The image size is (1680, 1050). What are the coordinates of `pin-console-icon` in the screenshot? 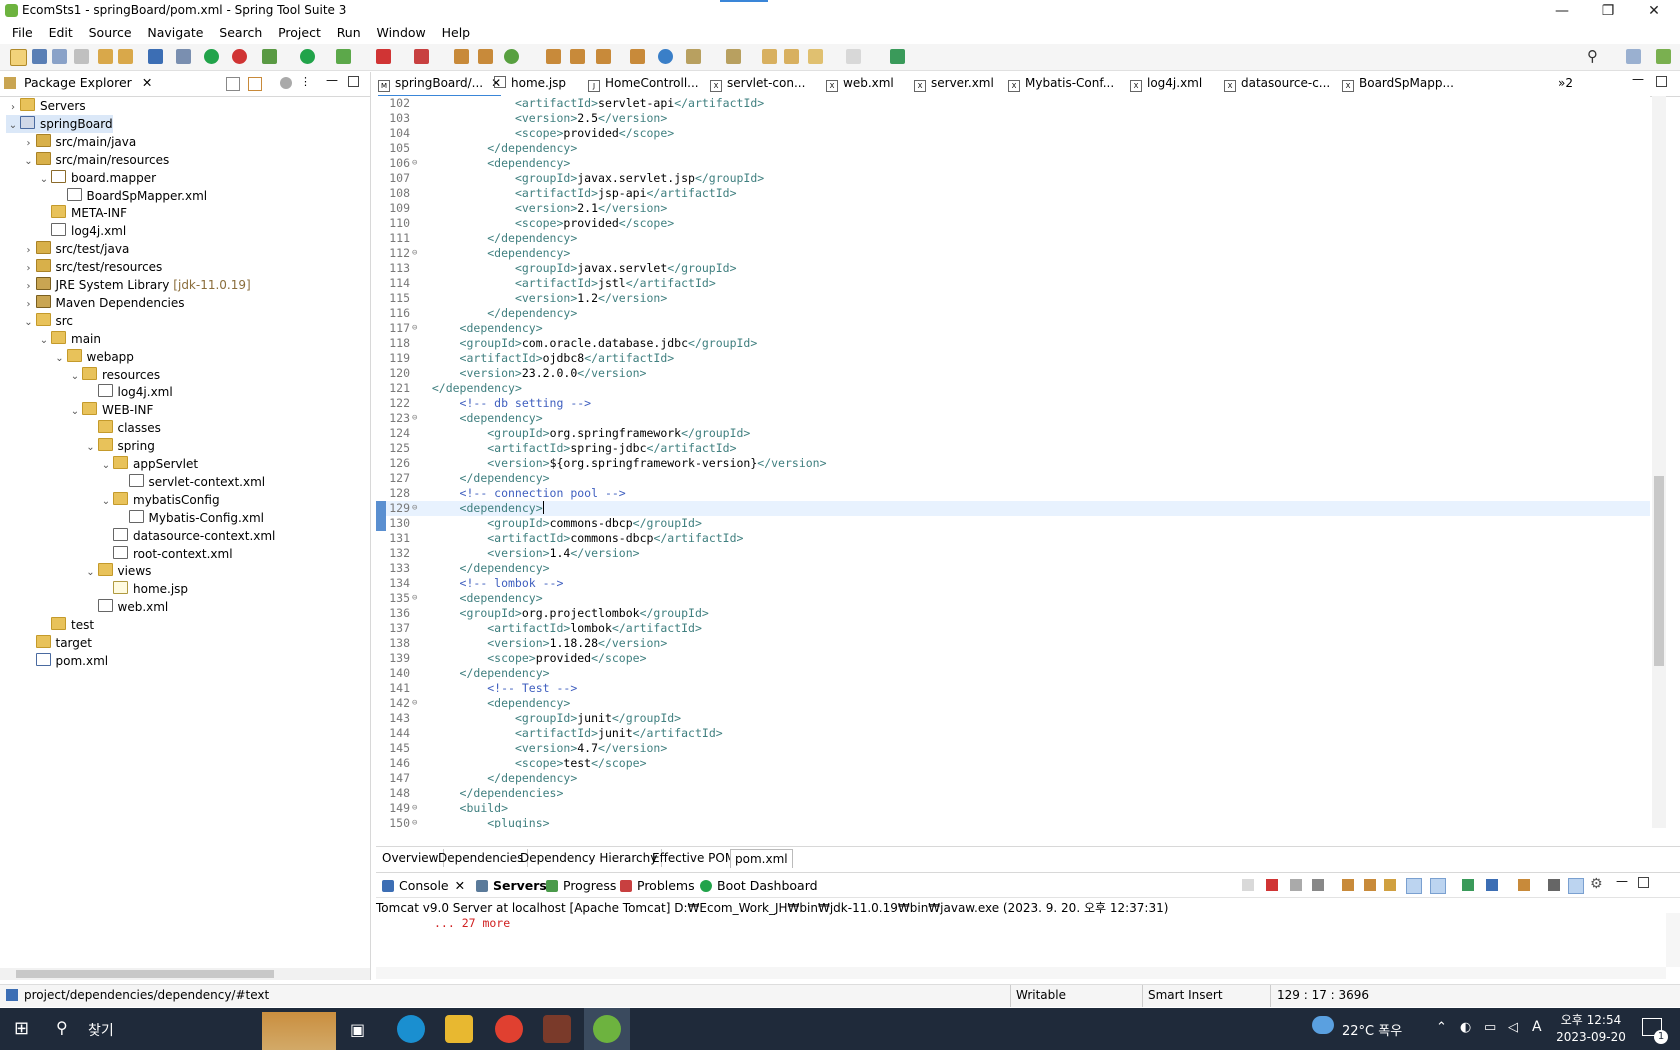 It's located at (1468, 885).